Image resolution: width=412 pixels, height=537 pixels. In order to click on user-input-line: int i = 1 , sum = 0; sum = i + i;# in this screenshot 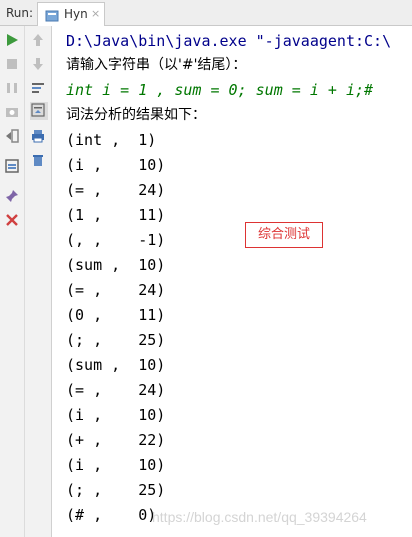, I will do `click(220, 90)`.